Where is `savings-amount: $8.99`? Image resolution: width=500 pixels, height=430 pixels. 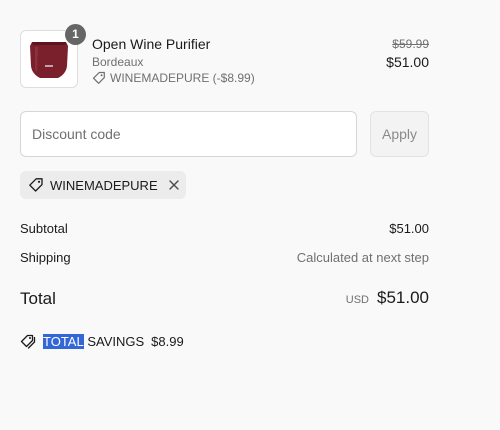
savings-amount: $8.99 is located at coordinates (167, 341).